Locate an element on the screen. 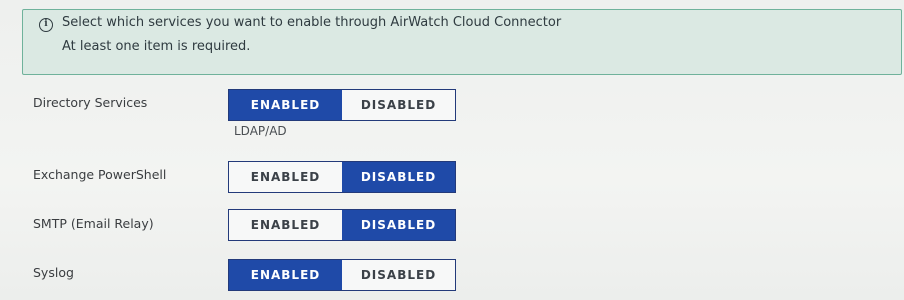 The image size is (904, 300). exchange-powershell-label: Exchange PowerShell is located at coordinates (100, 174).